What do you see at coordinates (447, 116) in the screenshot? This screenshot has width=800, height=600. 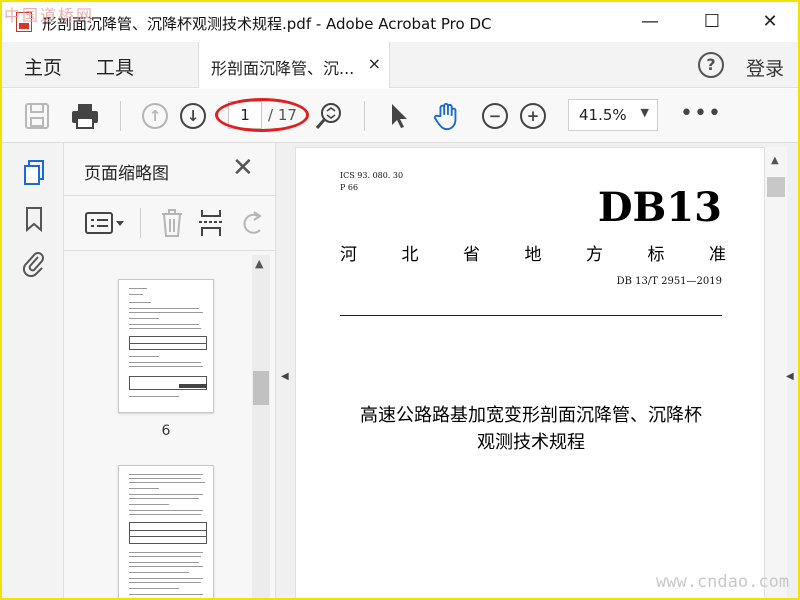 I see `hand-tool-icon` at bounding box center [447, 116].